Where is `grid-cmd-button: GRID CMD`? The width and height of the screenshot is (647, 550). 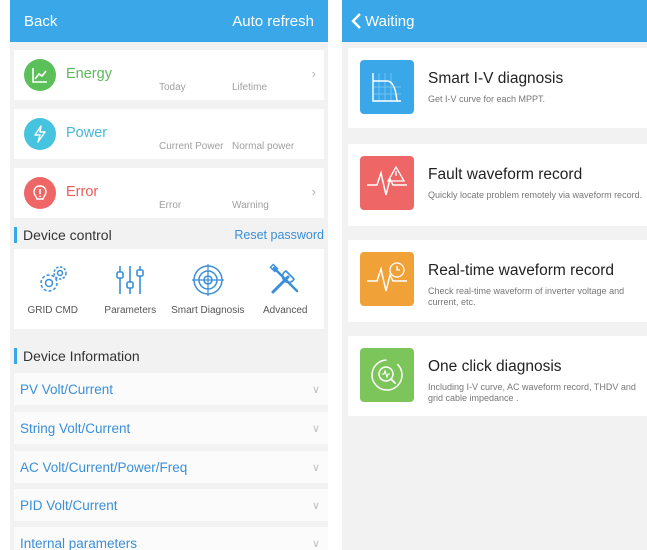
grid-cmd-button: GRID CMD is located at coordinates (53, 289).